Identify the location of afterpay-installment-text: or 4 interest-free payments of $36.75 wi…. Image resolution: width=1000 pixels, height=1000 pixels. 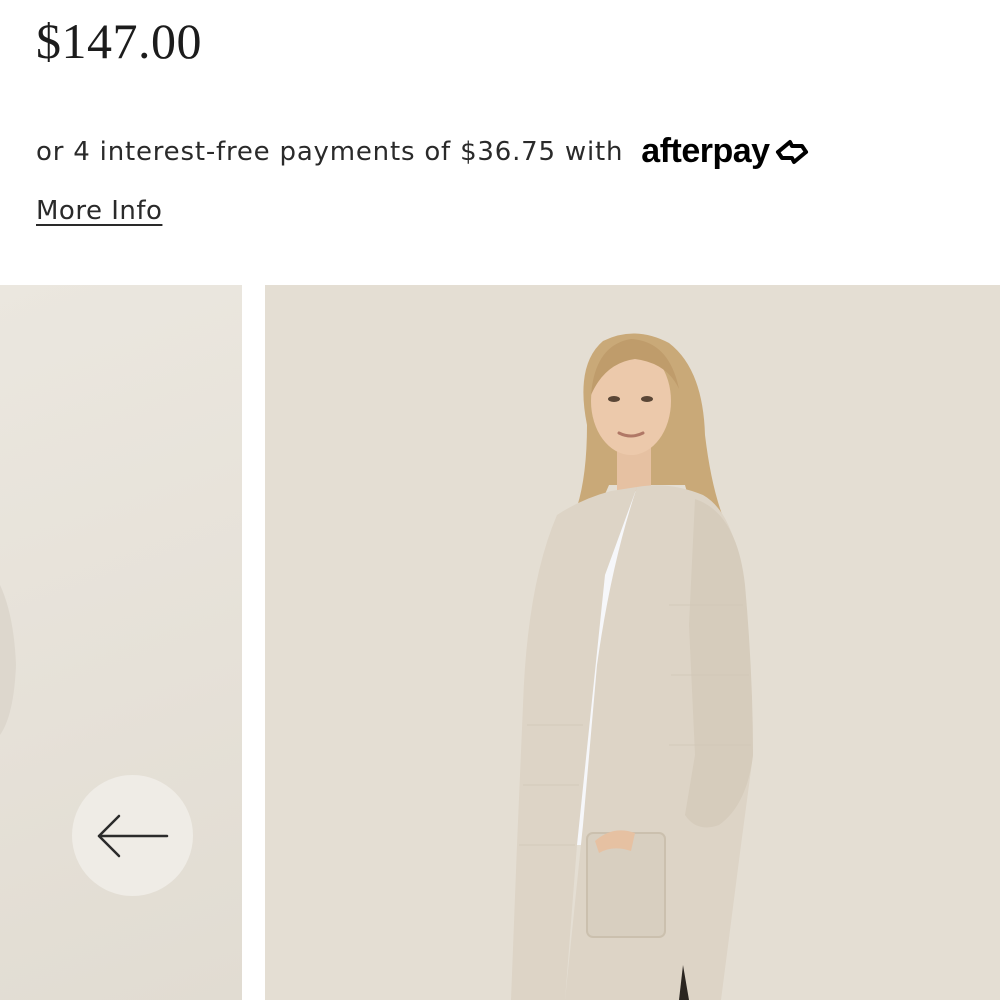
(330, 151).